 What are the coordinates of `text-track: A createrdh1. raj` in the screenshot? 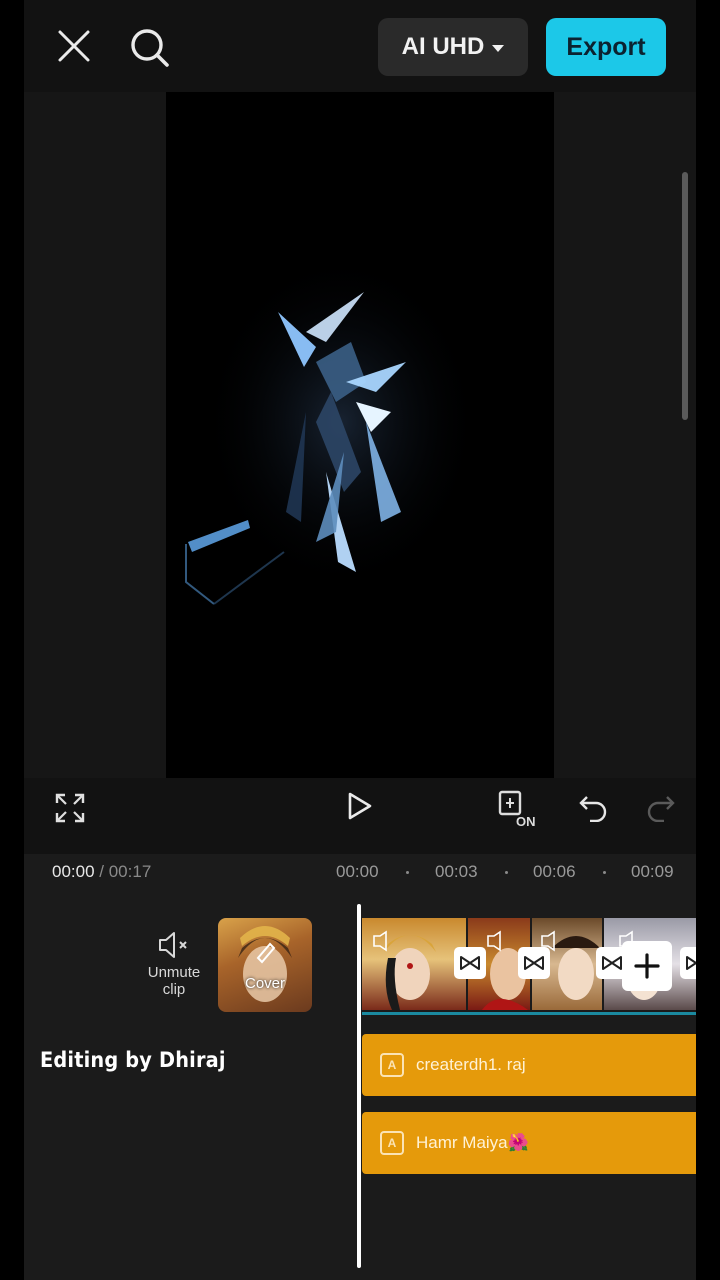 It's located at (529, 1065).